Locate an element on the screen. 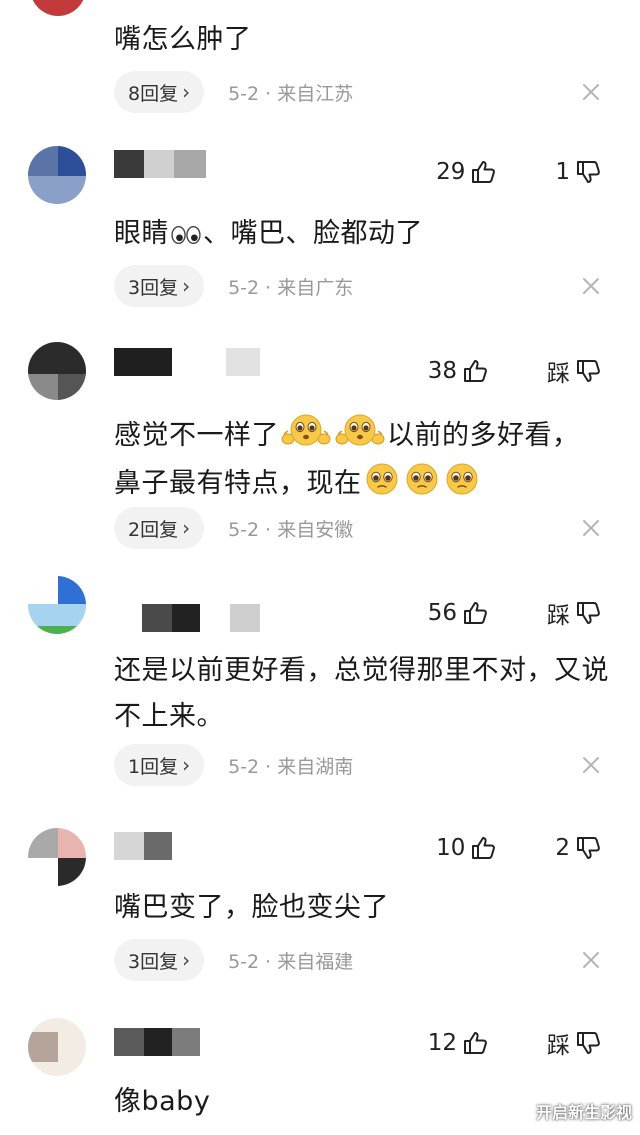 Image resolution: width=640 pixels, height=1135 pixels. like-button: 38 is located at coordinates (458, 371).